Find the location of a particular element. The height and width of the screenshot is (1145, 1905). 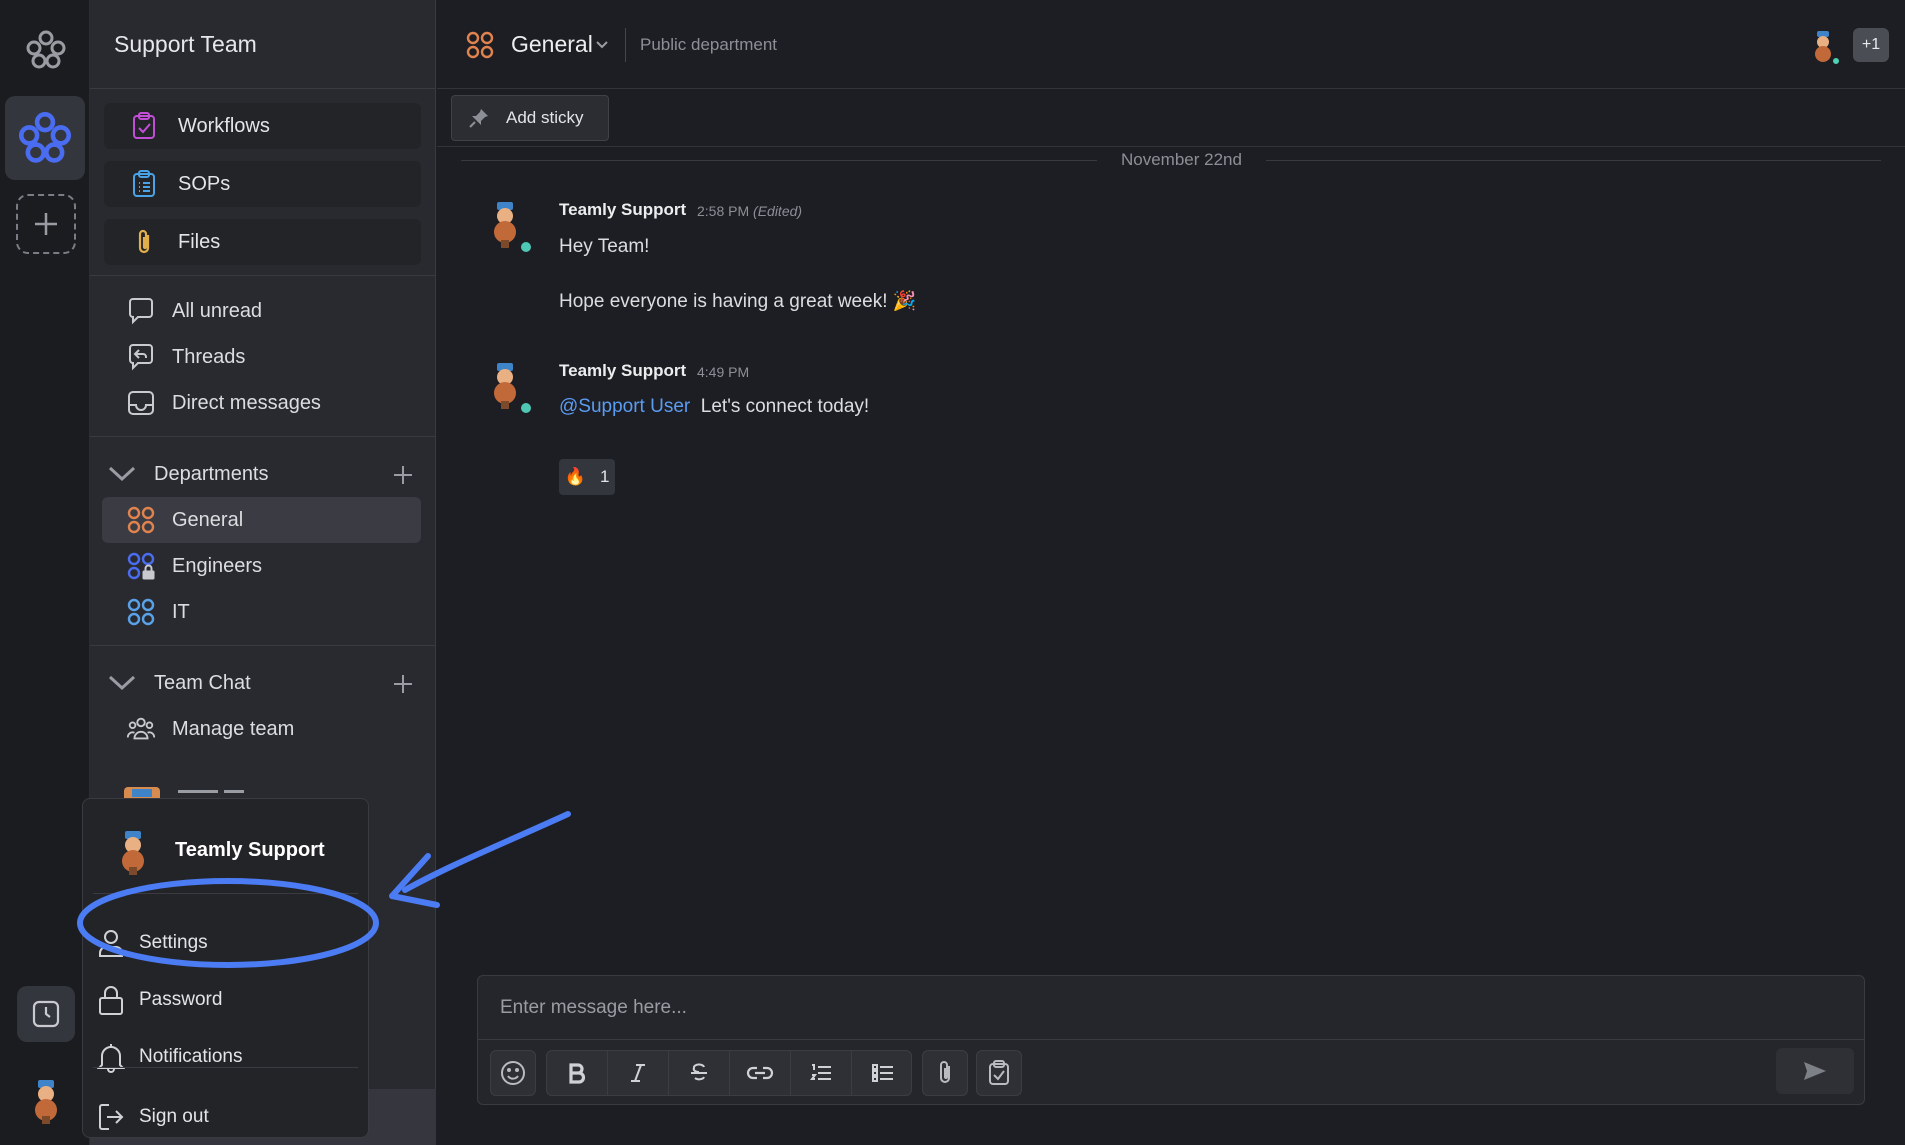

departments-header: Departments is located at coordinates (262, 474).